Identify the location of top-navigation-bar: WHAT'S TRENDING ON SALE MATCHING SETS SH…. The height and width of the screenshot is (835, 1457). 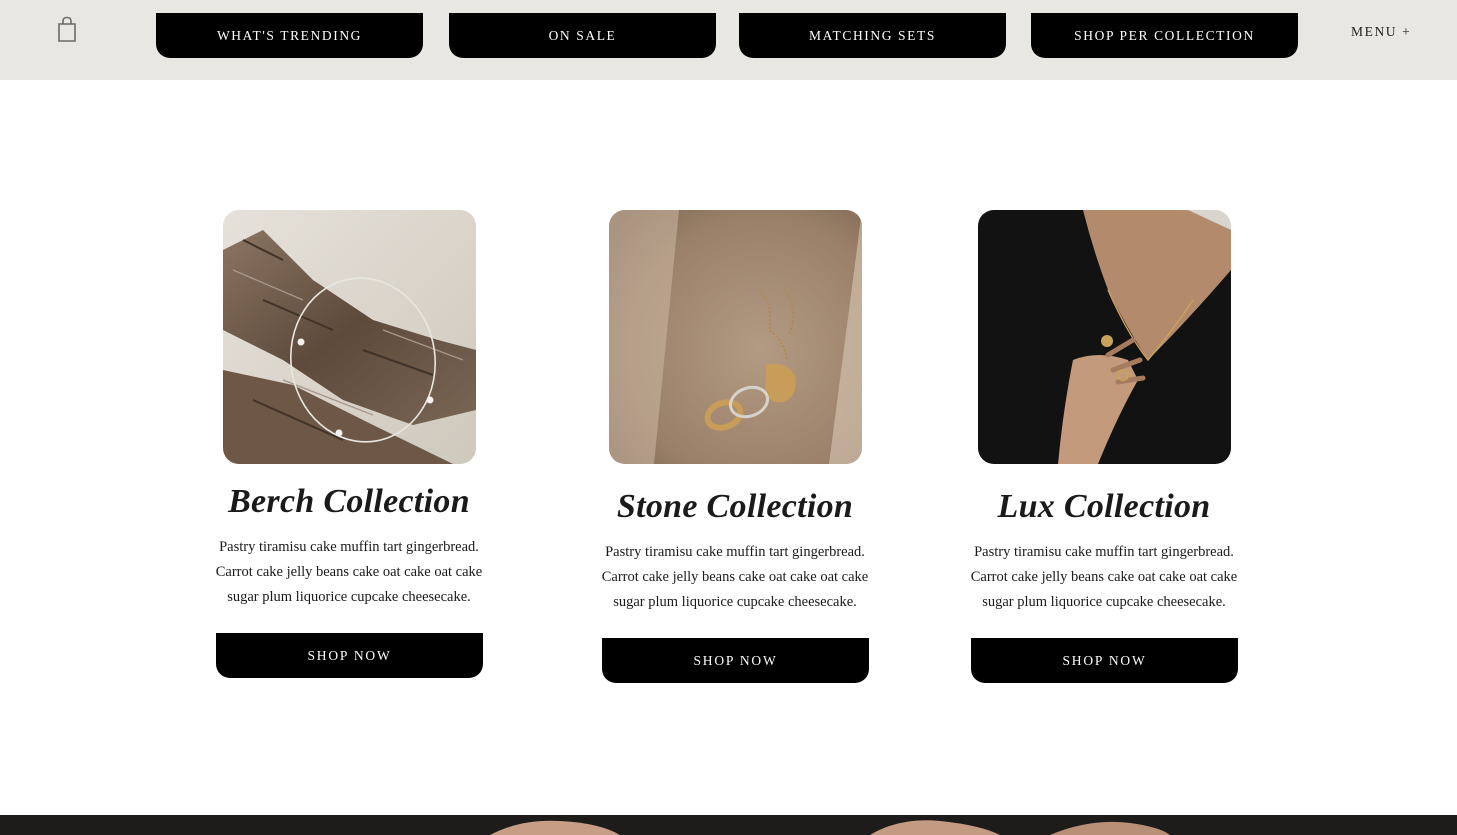
(728, 40).